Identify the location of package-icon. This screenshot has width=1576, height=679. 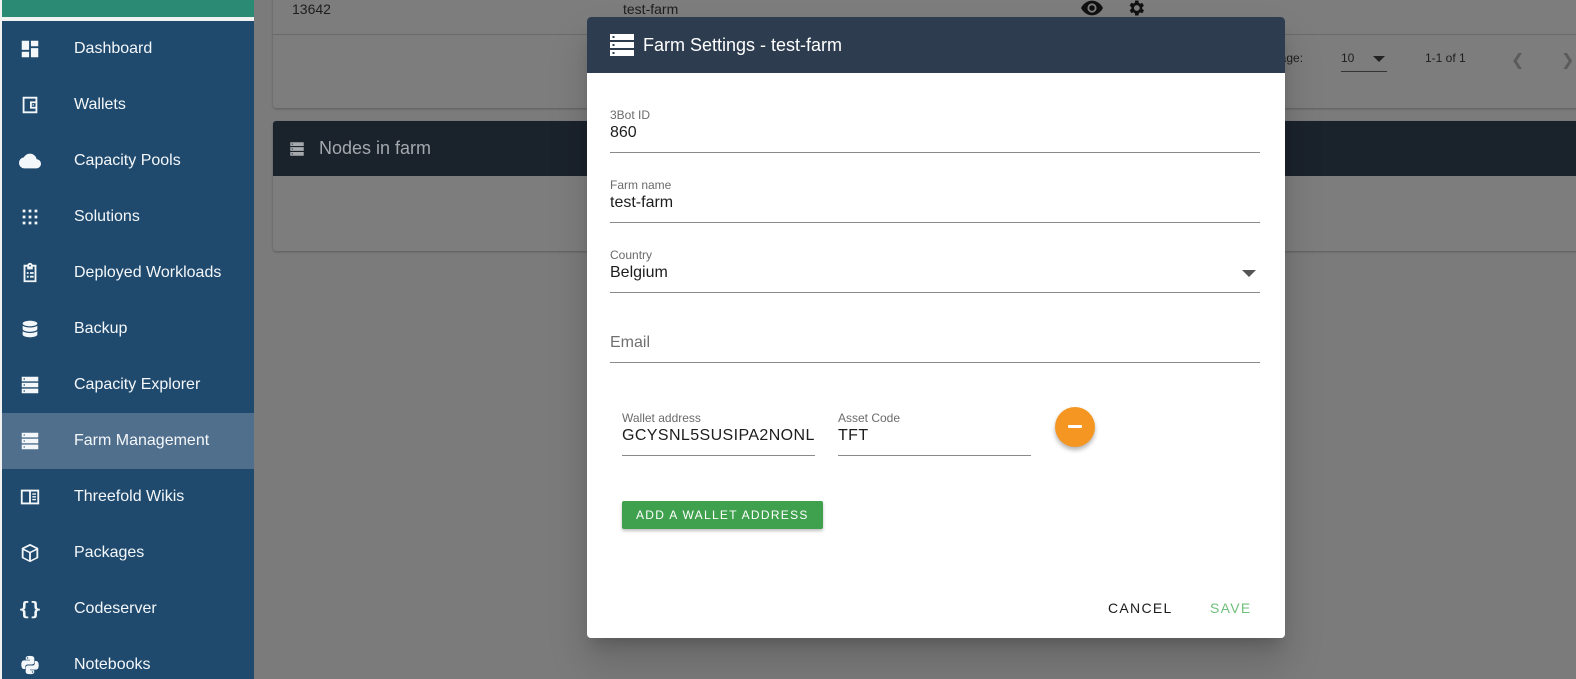
(38, 553).